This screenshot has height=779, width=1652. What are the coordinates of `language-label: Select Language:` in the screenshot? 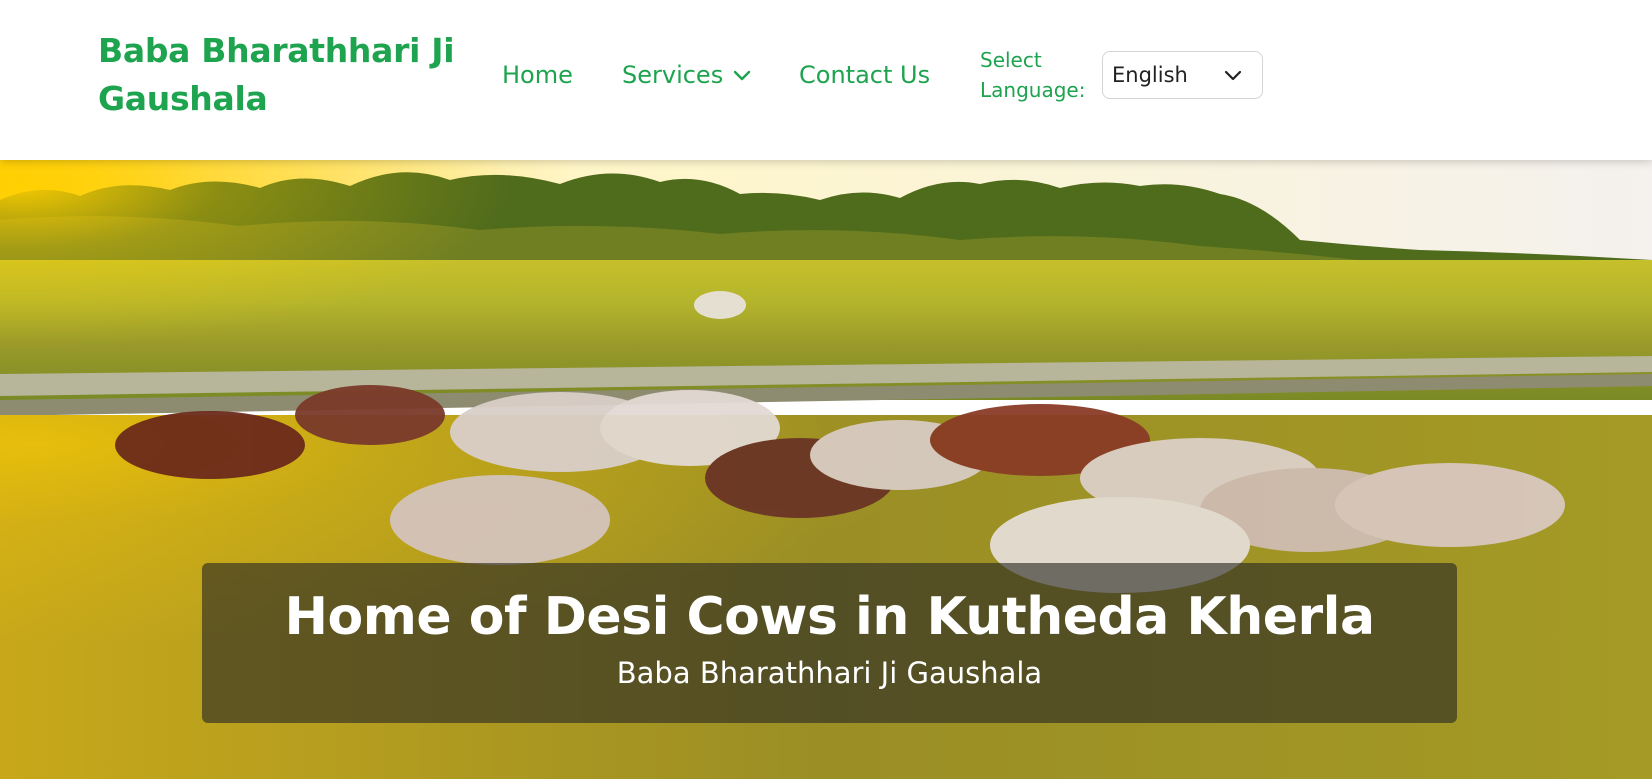 It's located at (1040, 75).